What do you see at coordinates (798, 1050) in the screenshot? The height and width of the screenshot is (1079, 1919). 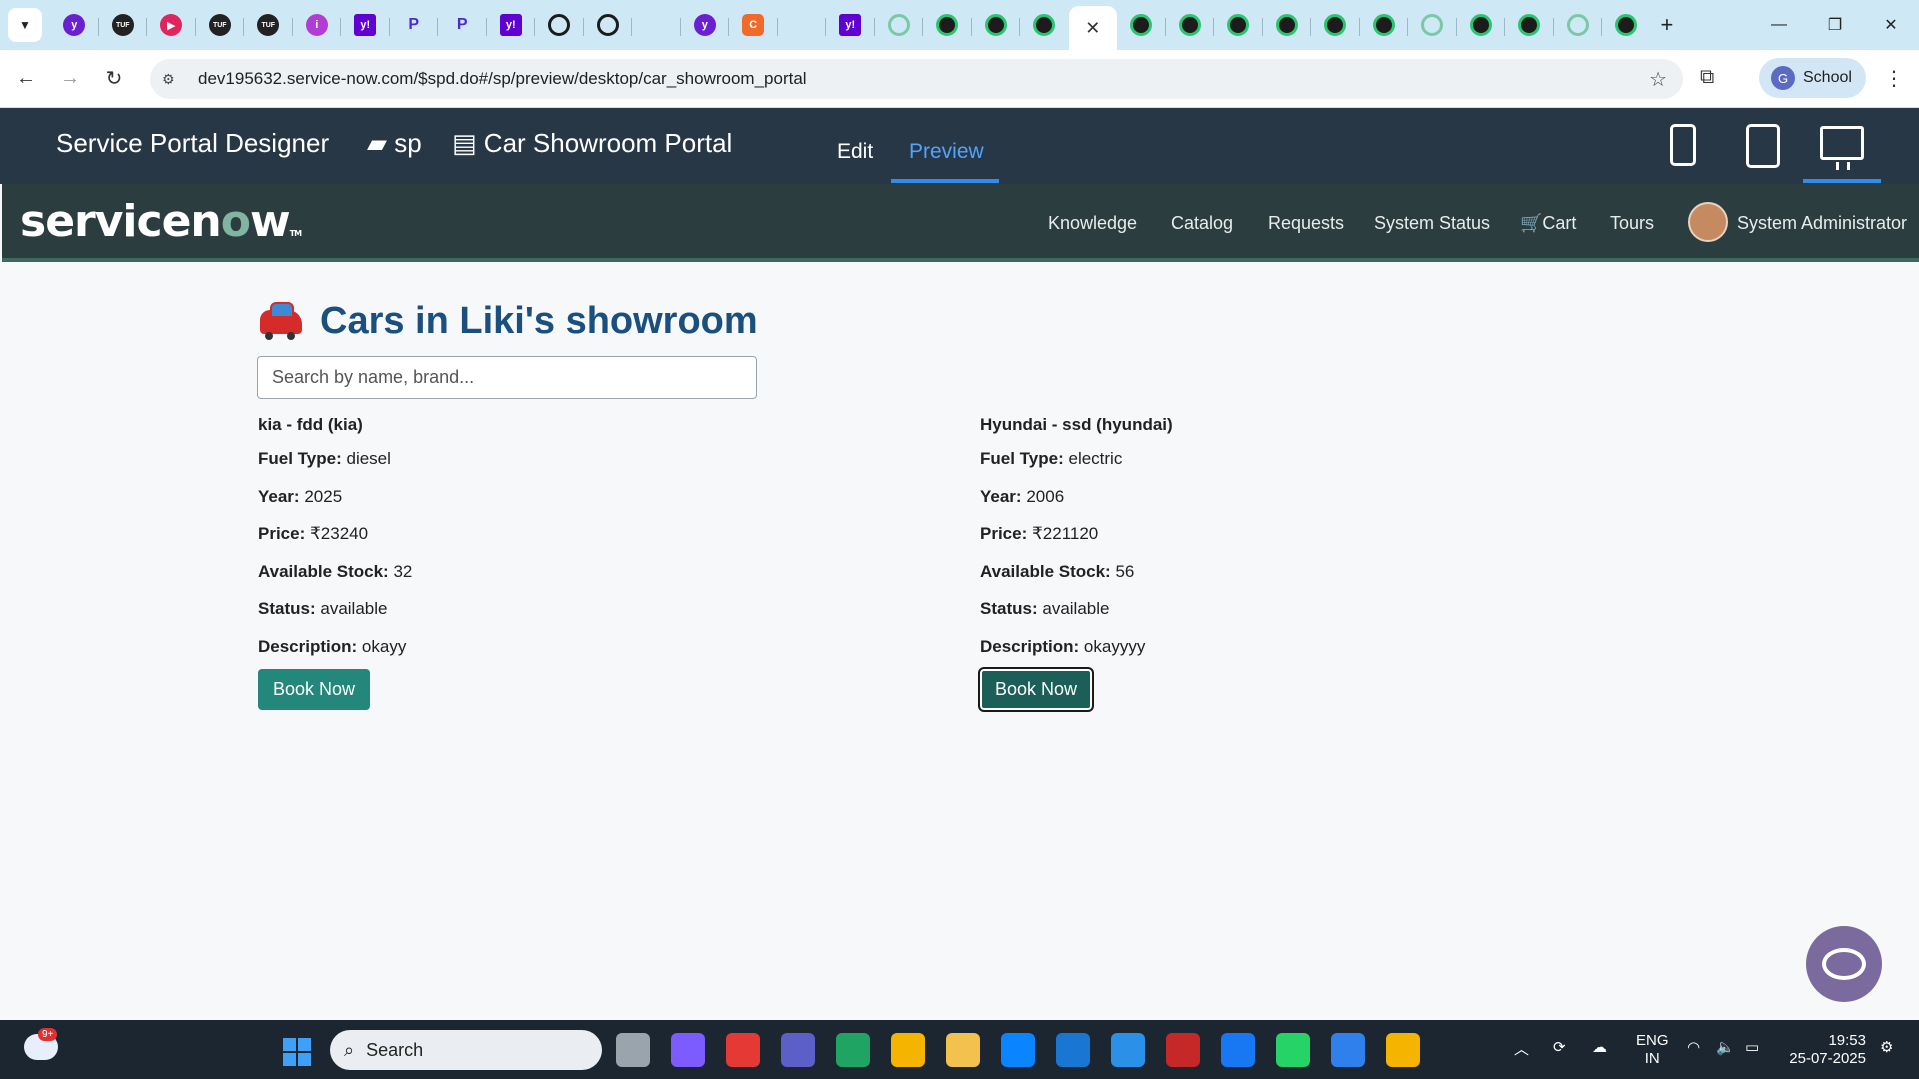 I see `teams-icon` at bounding box center [798, 1050].